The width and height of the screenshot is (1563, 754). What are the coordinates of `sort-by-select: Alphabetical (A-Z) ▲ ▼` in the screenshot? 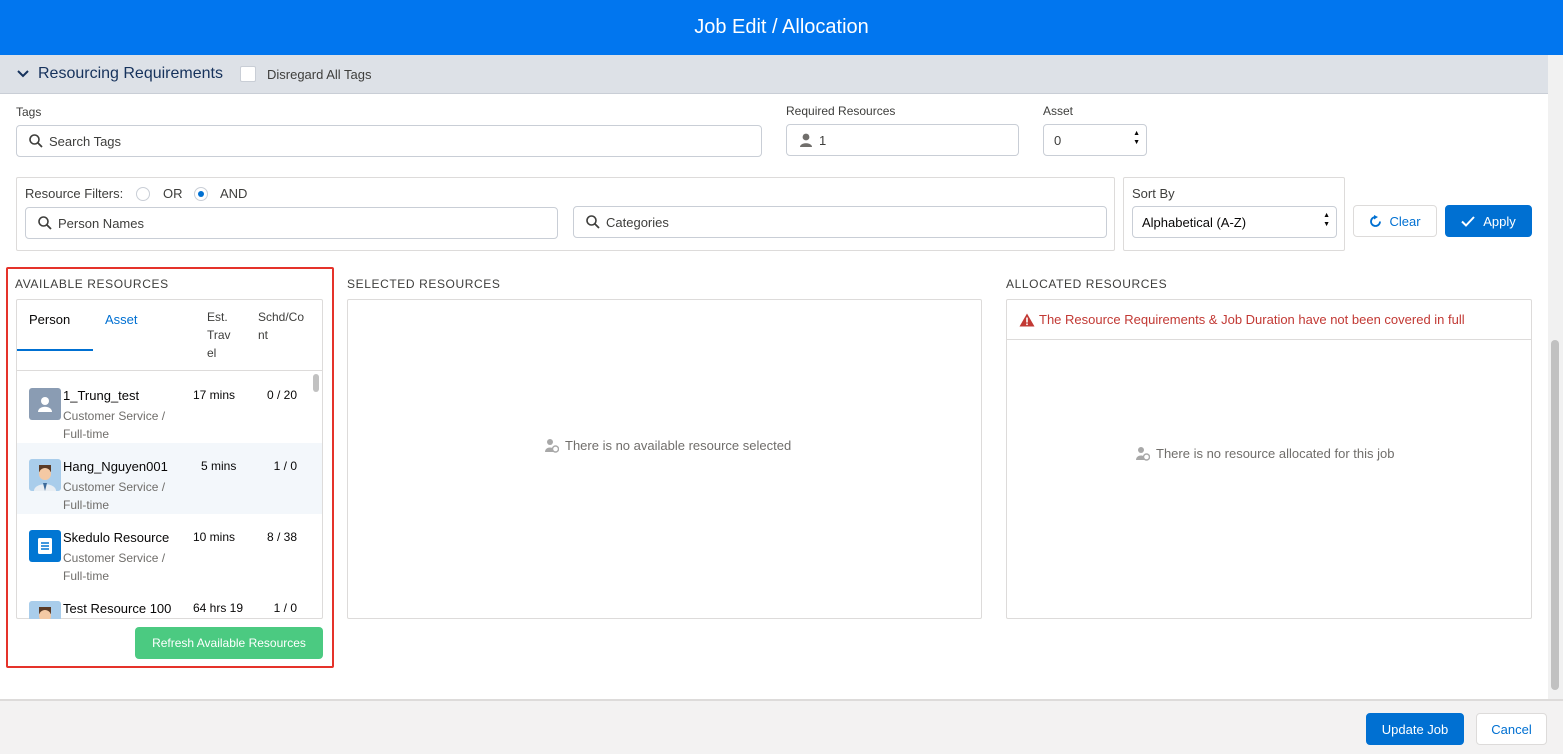 It's located at (1234, 222).